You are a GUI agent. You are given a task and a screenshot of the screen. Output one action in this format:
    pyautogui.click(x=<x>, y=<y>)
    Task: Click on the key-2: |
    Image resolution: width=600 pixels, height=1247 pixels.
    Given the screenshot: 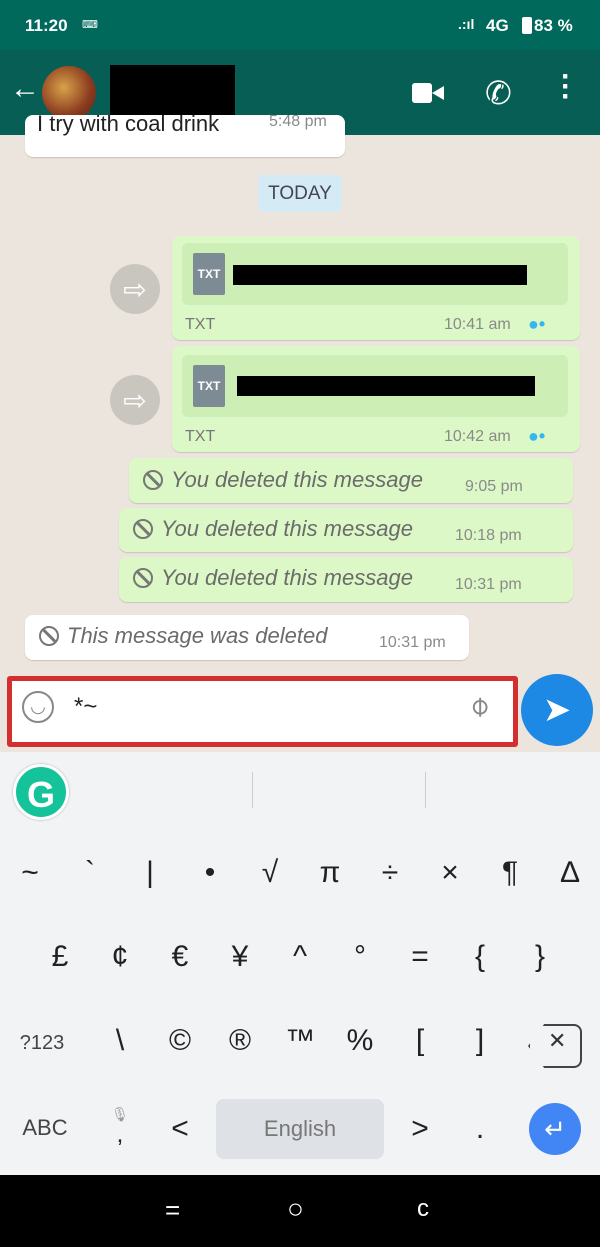 What is the action you would take?
    pyautogui.click(x=150, y=873)
    